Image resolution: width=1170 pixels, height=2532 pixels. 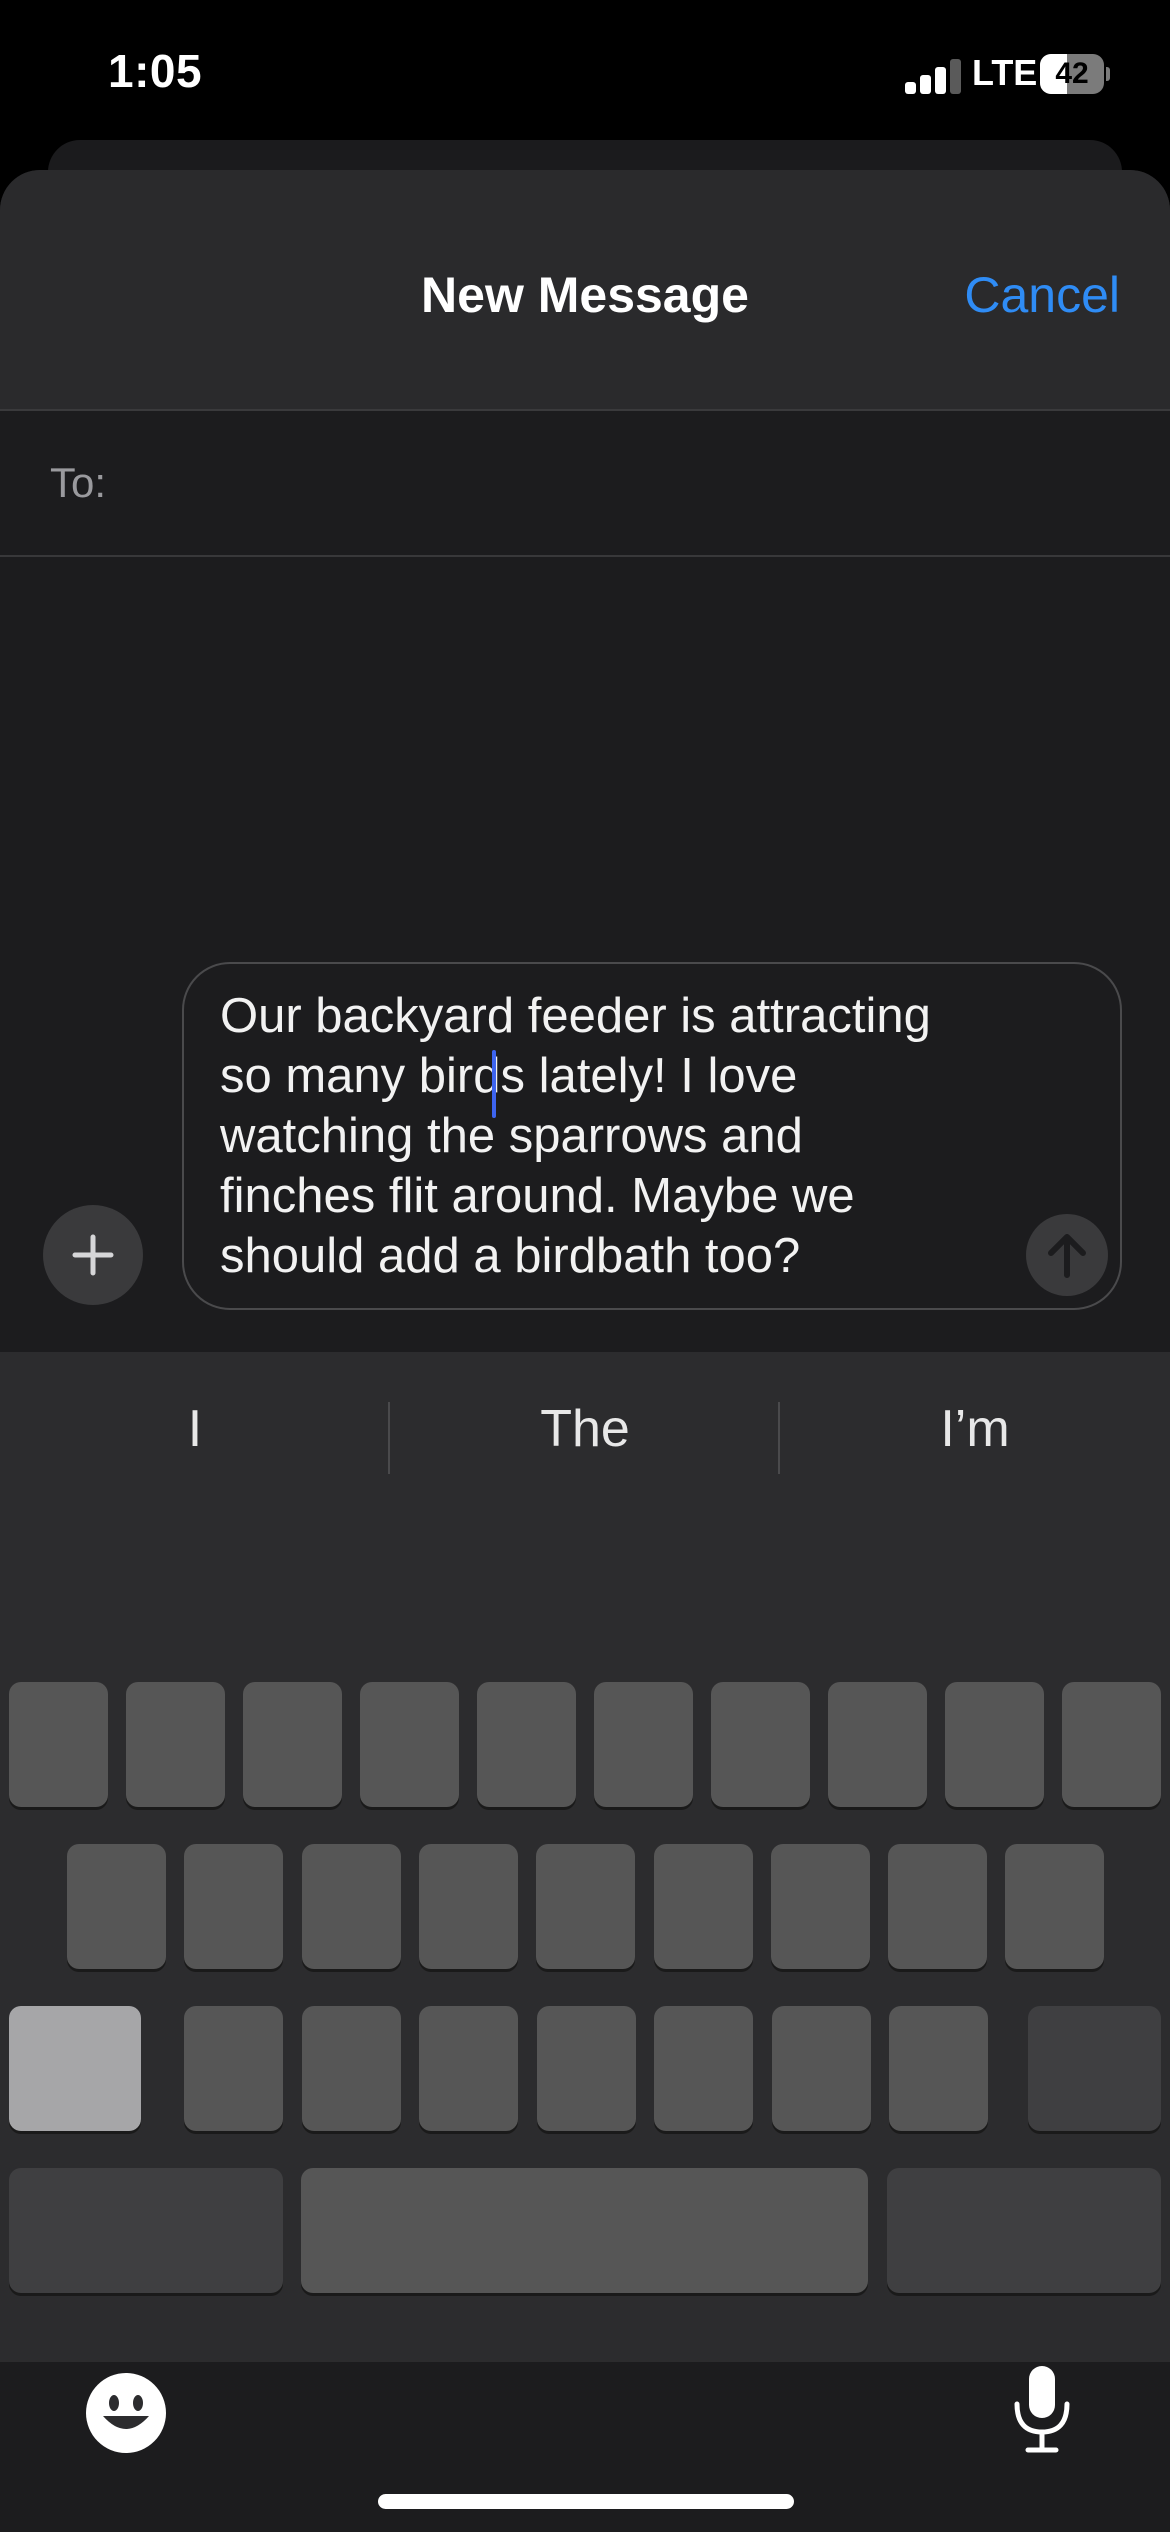 What do you see at coordinates (195, 1432) in the screenshot?
I see `suggestion-1: I` at bounding box center [195, 1432].